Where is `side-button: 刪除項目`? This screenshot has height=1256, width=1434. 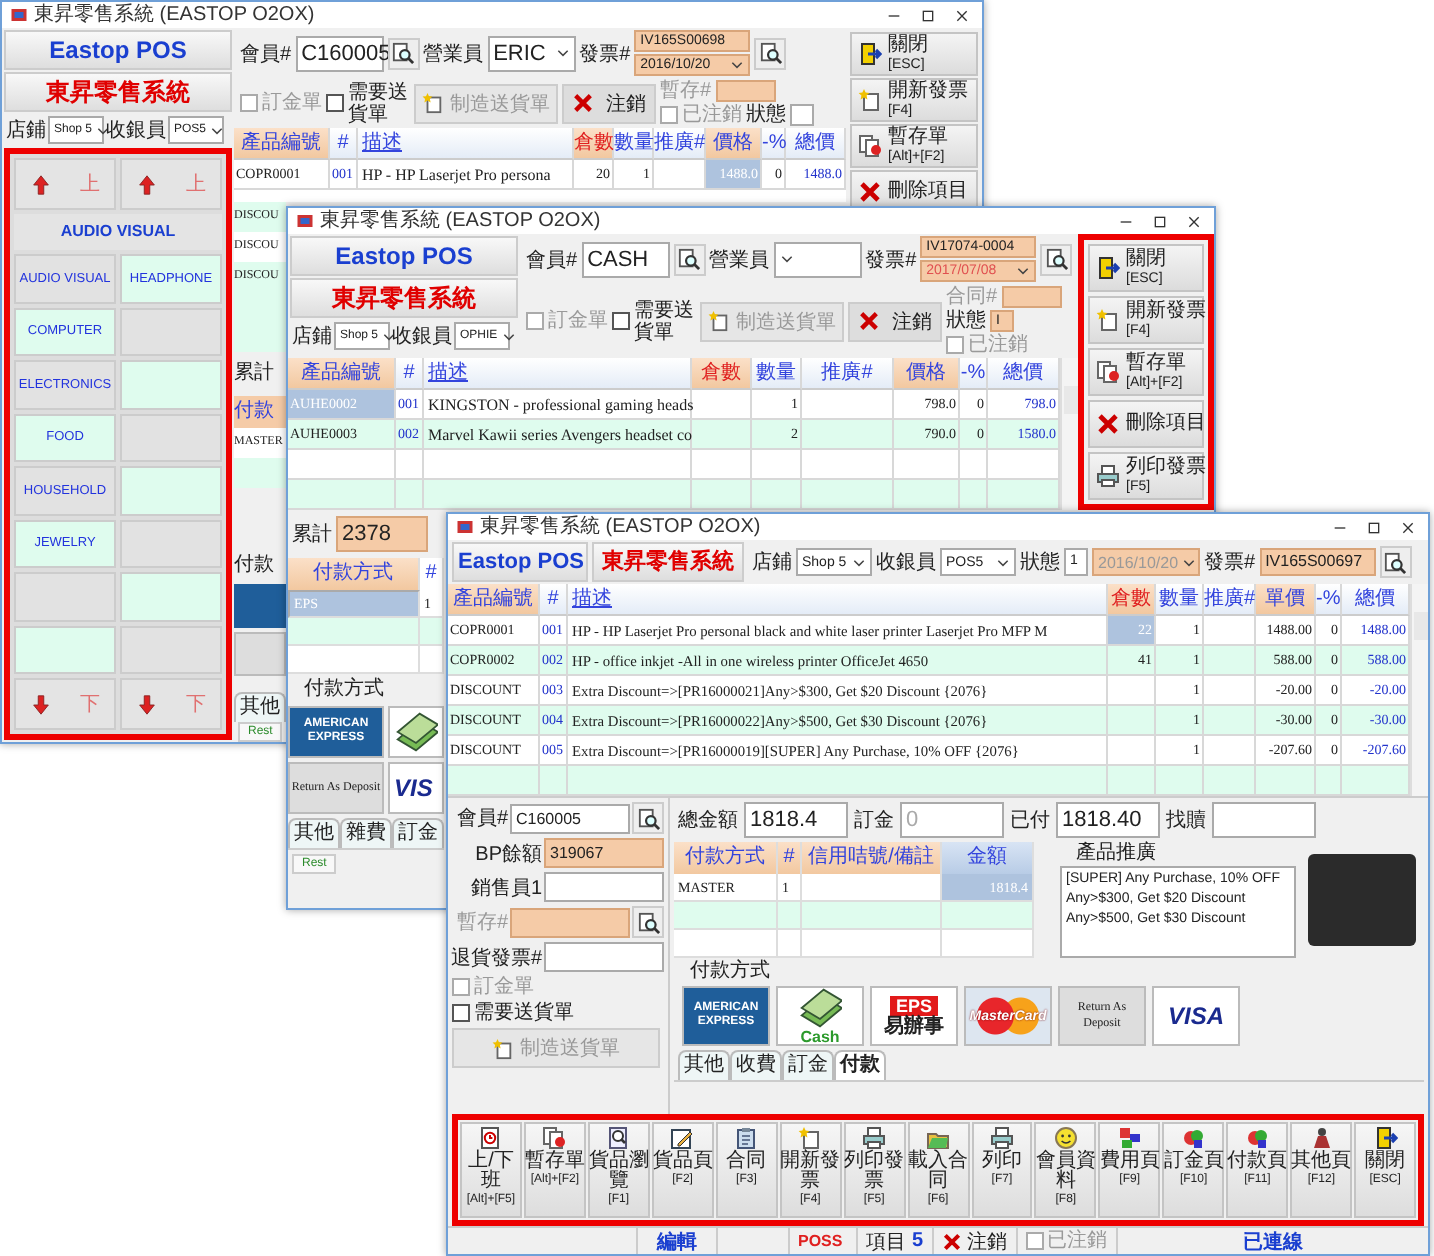 side-button: 刪除項目 is located at coordinates (1146, 424).